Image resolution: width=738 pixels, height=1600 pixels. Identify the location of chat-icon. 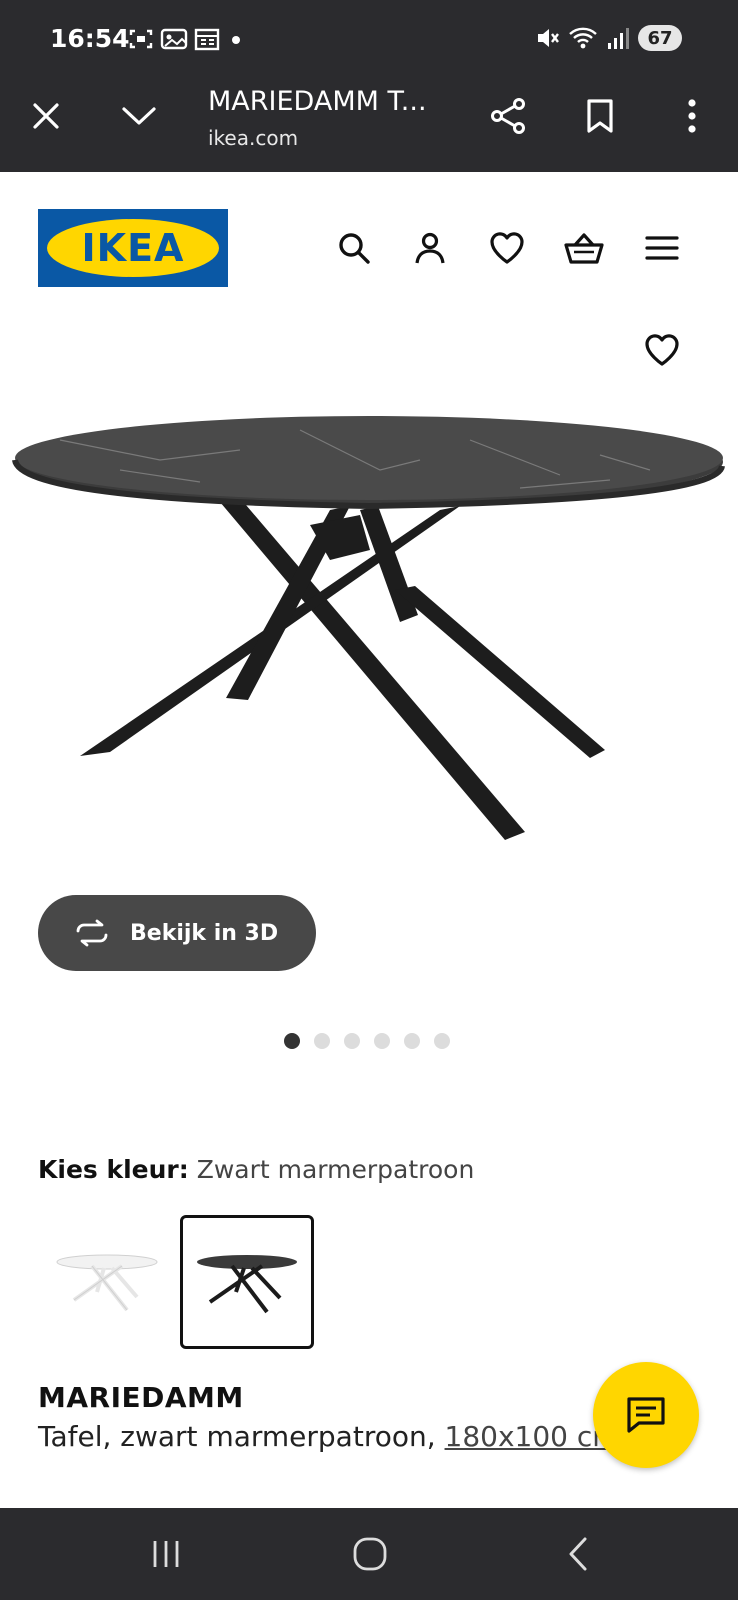
(646, 1415).